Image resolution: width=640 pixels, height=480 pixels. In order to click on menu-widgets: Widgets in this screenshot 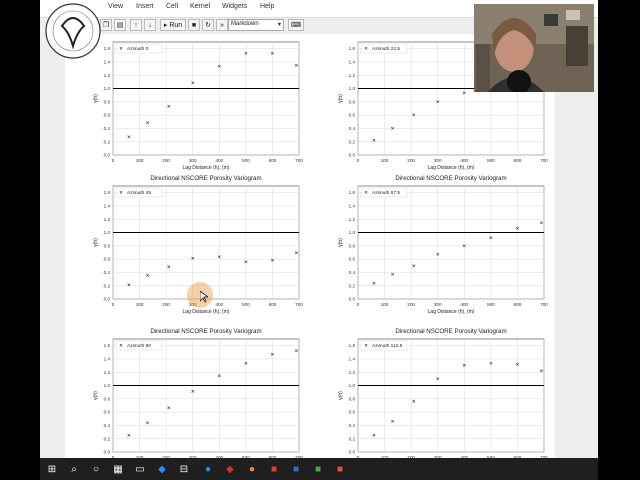, I will do `click(234, 6)`.